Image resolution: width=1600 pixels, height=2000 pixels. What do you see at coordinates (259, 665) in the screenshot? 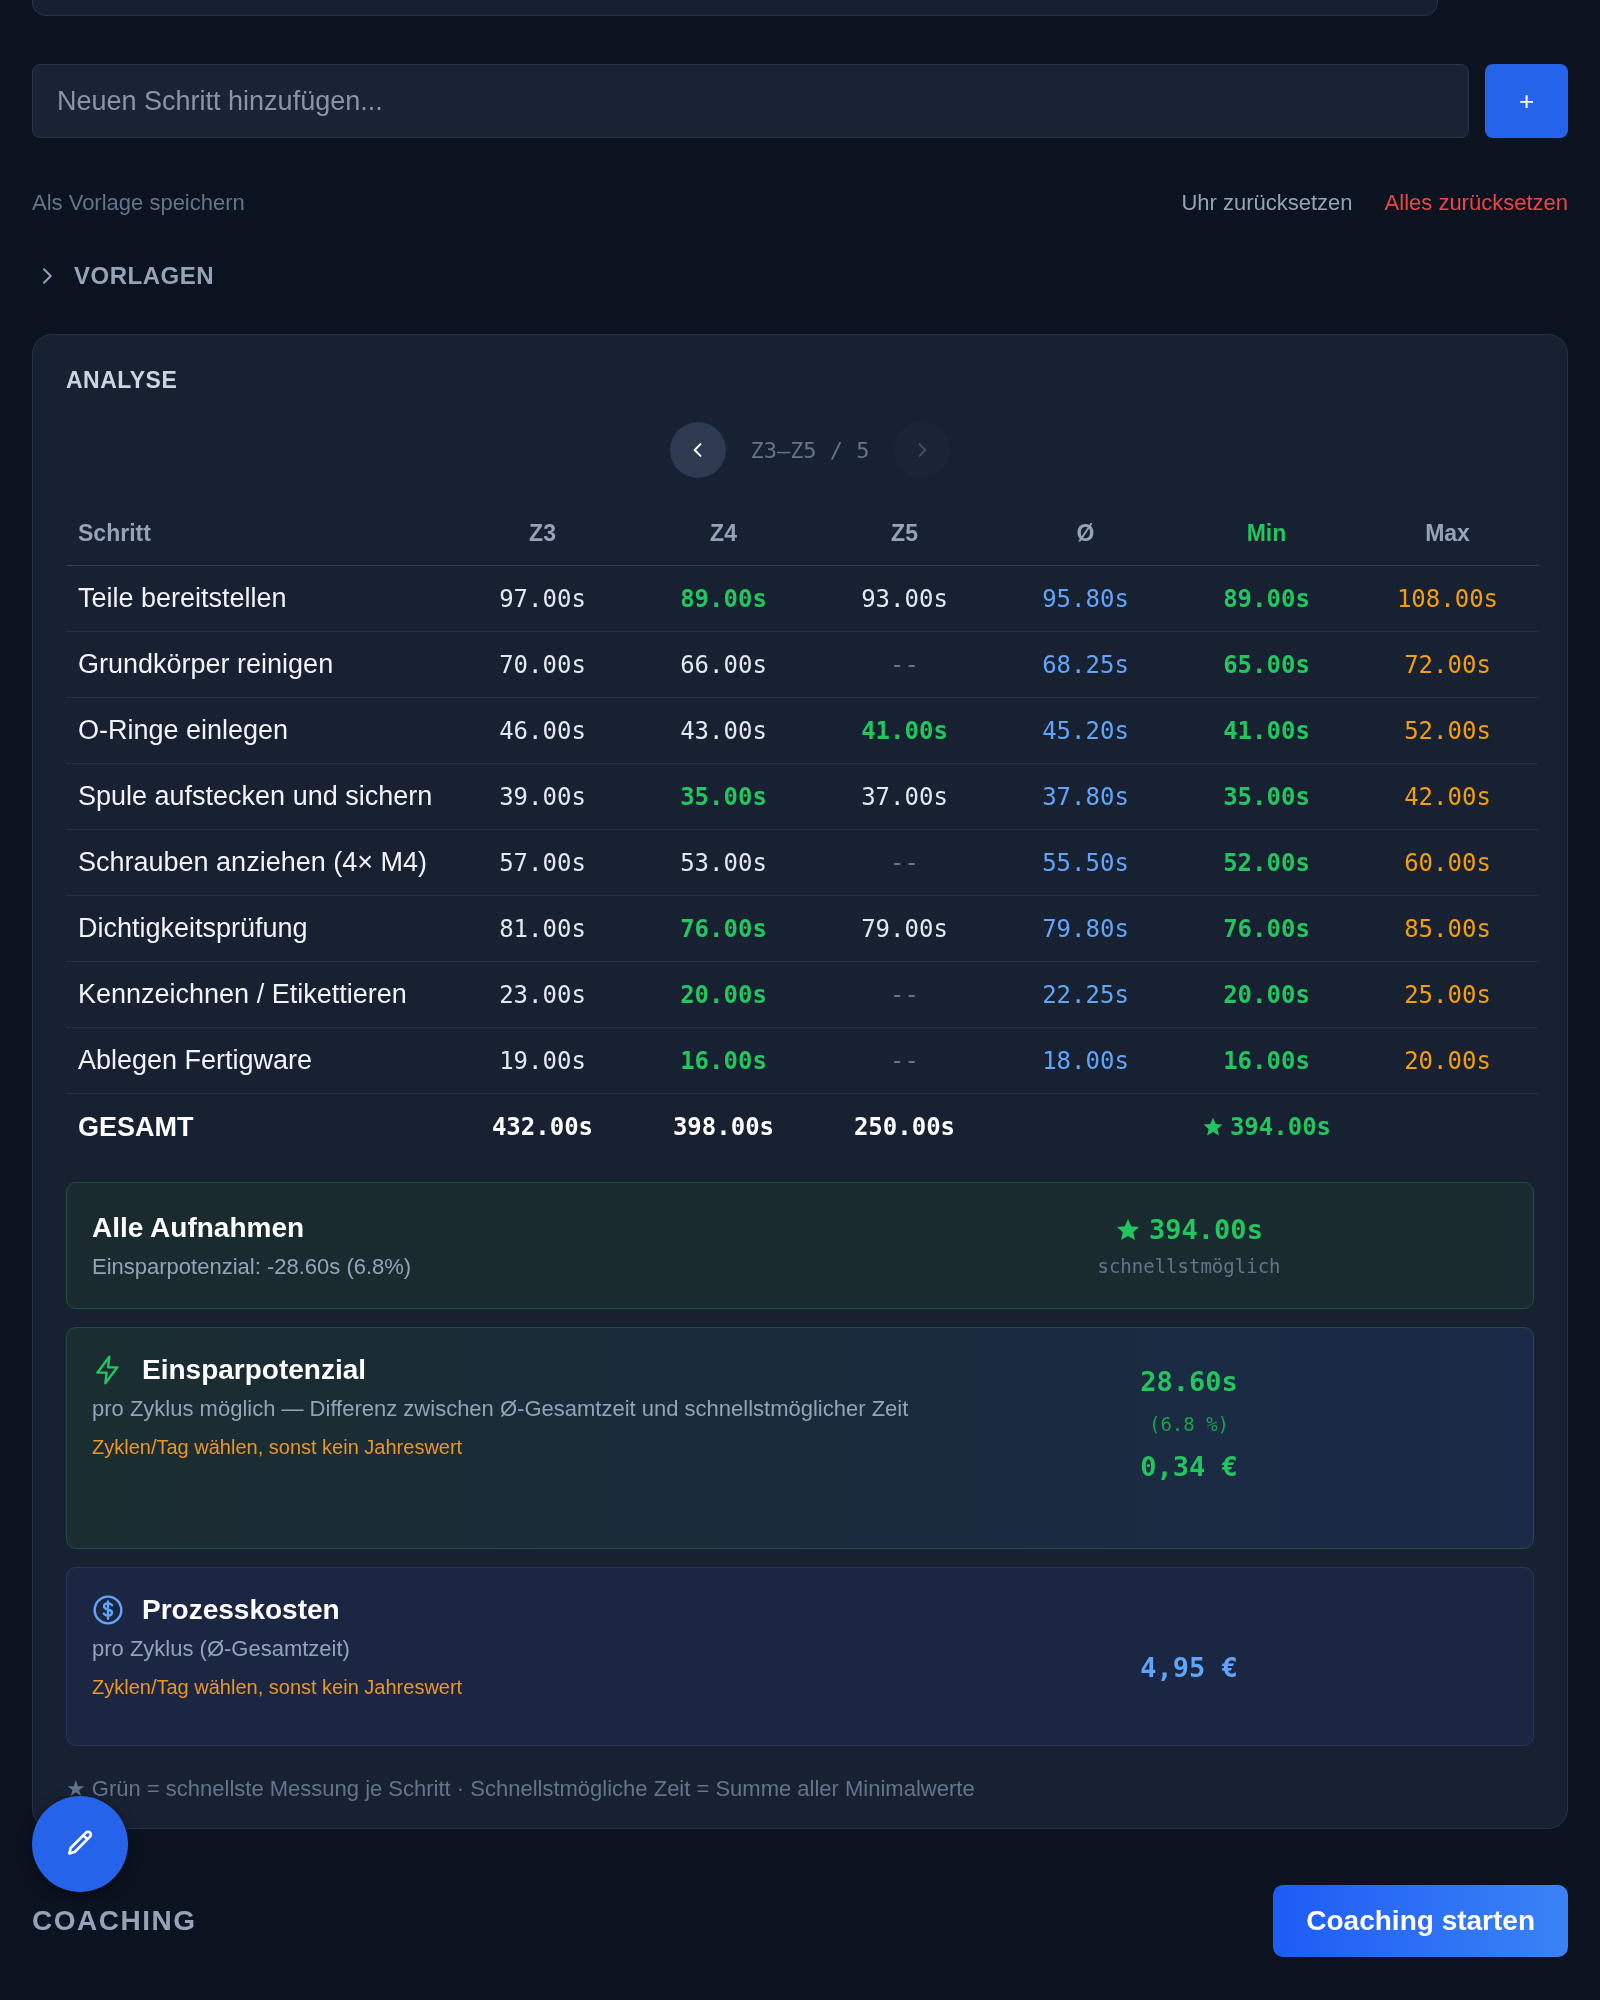
I see `step-cell: Grundkörper reinigen` at bounding box center [259, 665].